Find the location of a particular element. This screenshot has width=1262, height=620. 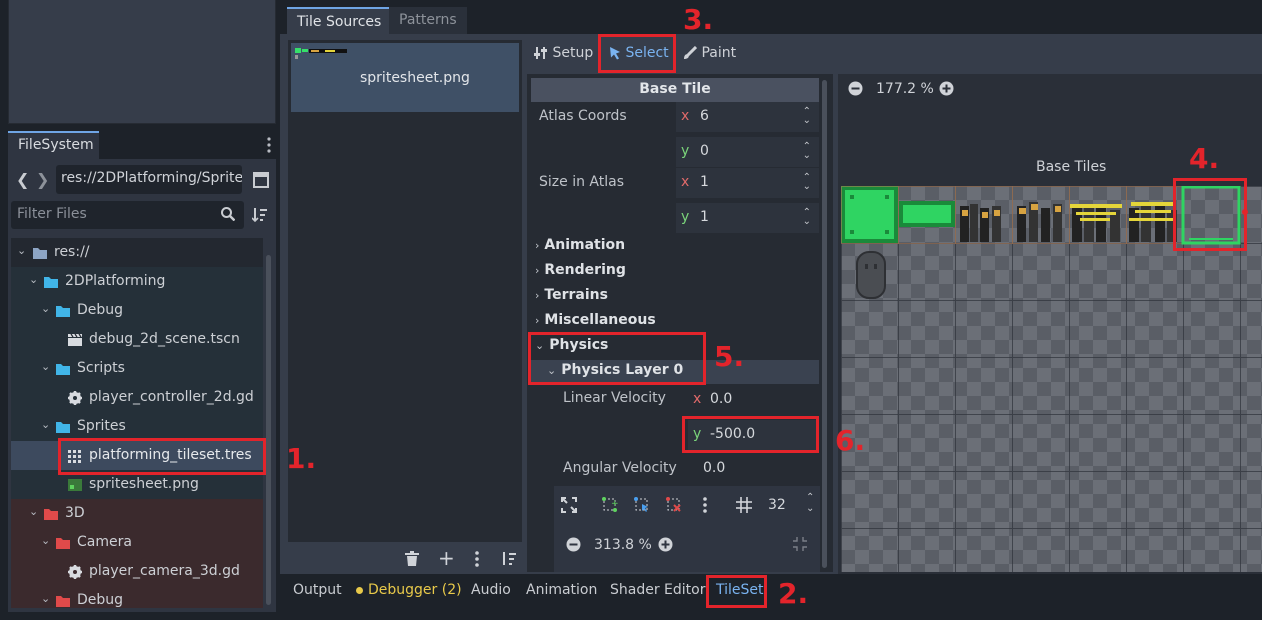

annotation-label-5: 5. is located at coordinates (729, 356).